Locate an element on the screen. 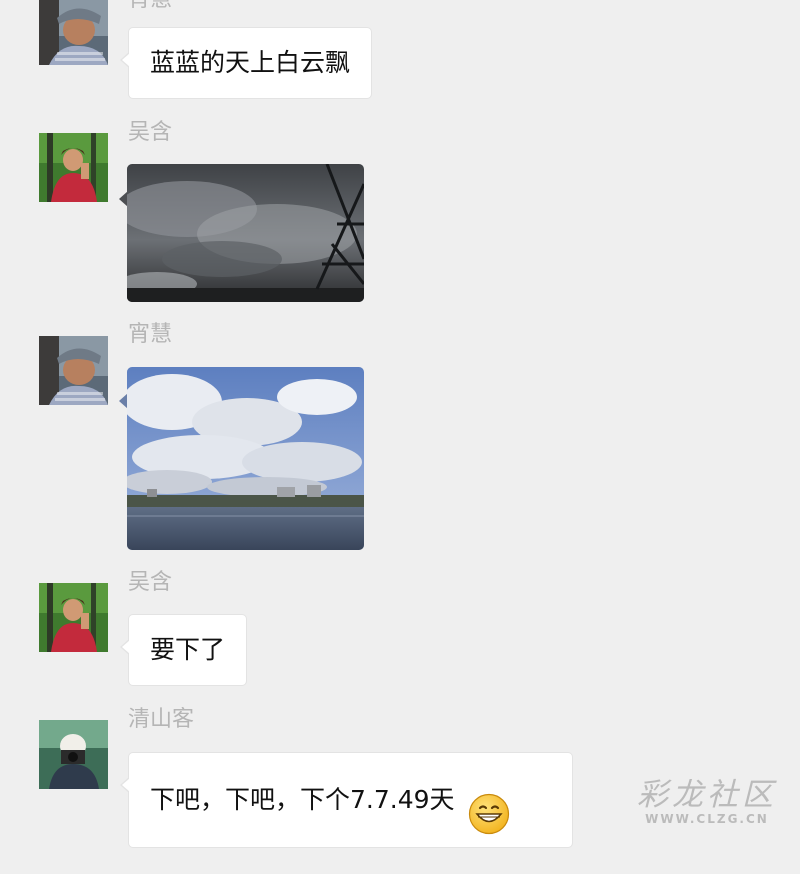 The width and height of the screenshot is (800, 874). message-text: 要下了 is located at coordinates (188, 649).